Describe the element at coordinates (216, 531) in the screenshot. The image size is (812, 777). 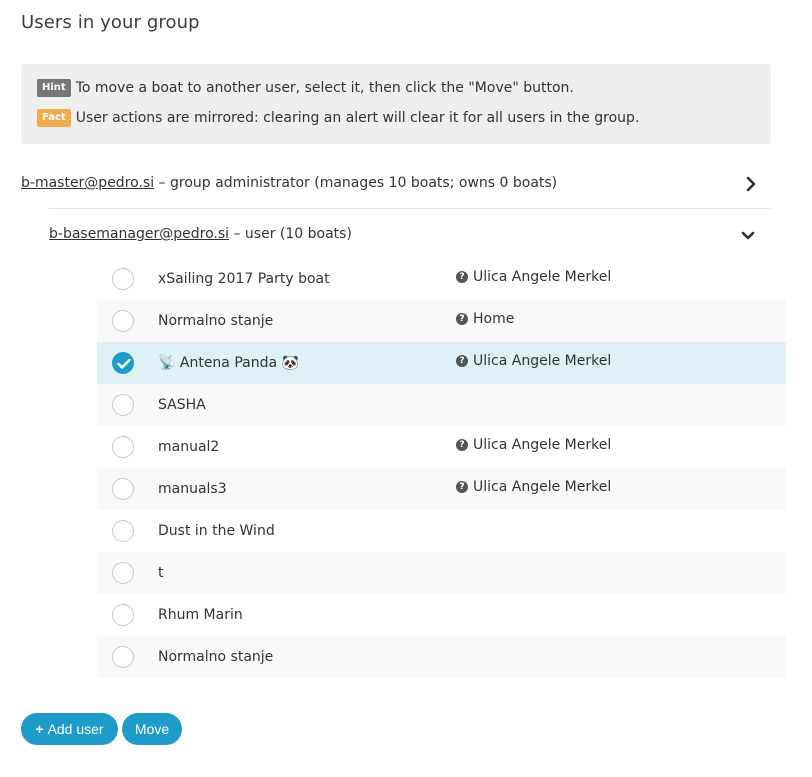
I see `boat-name: Dust in the Wind` at that location.